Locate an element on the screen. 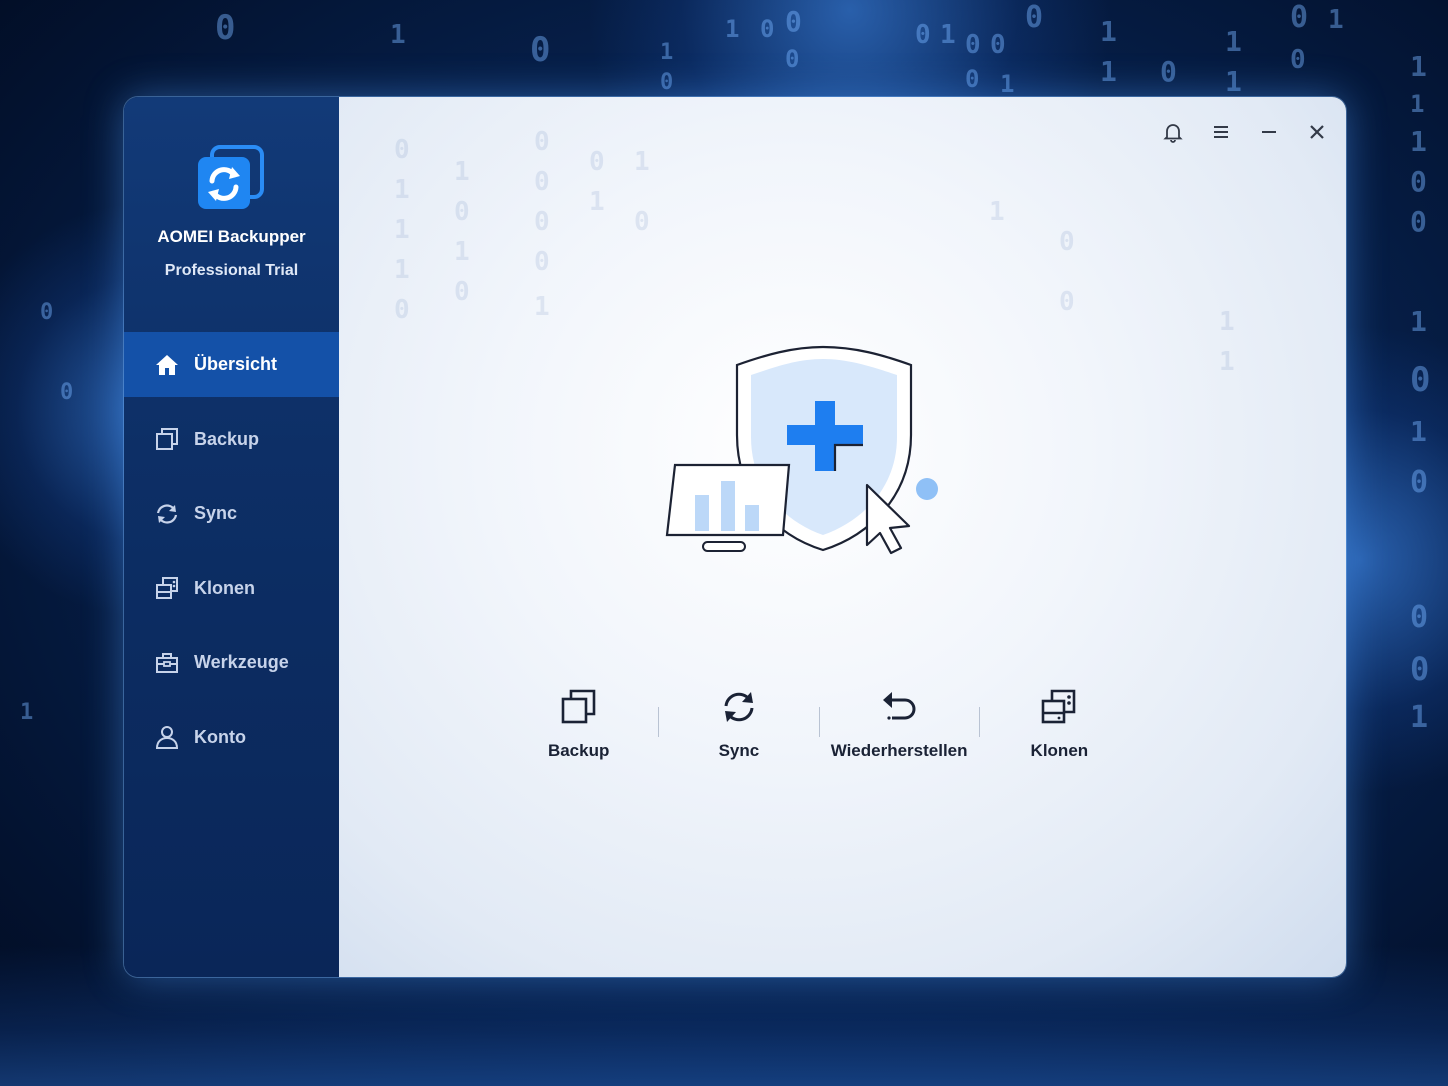  sidebar-item-konto: Konto is located at coordinates (231, 737).